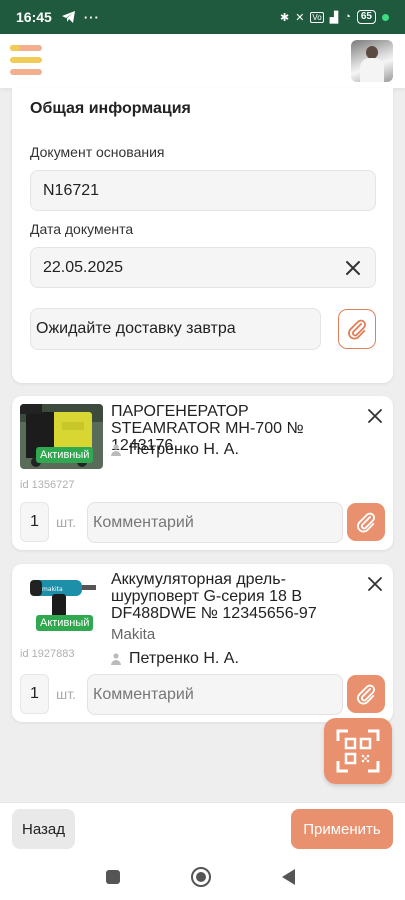 This screenshot has width=405, height=900. I want to click on recents-icon, so click(113, 877).